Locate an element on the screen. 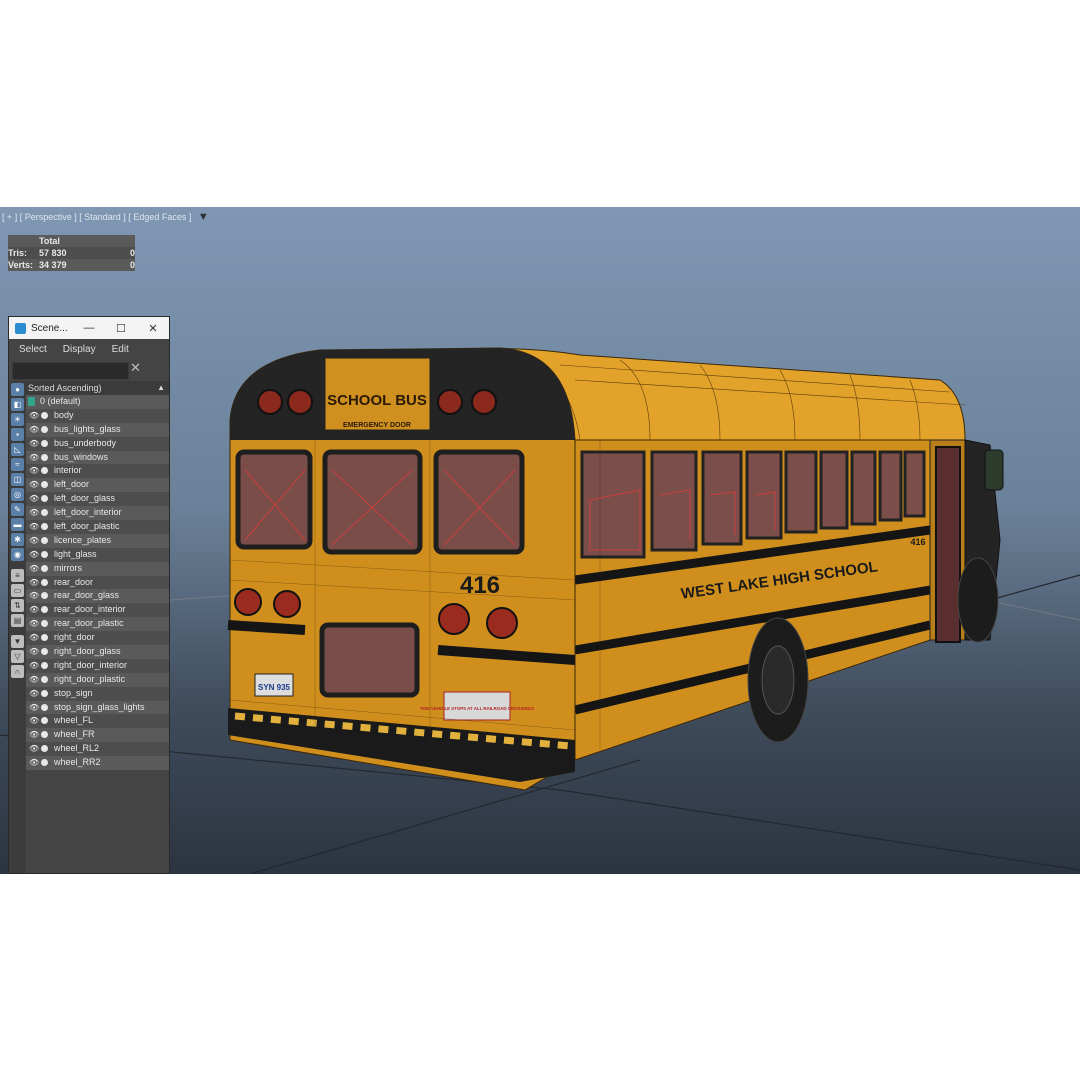  list-item: 👁 rear_door is located at coordinates (97, 582).